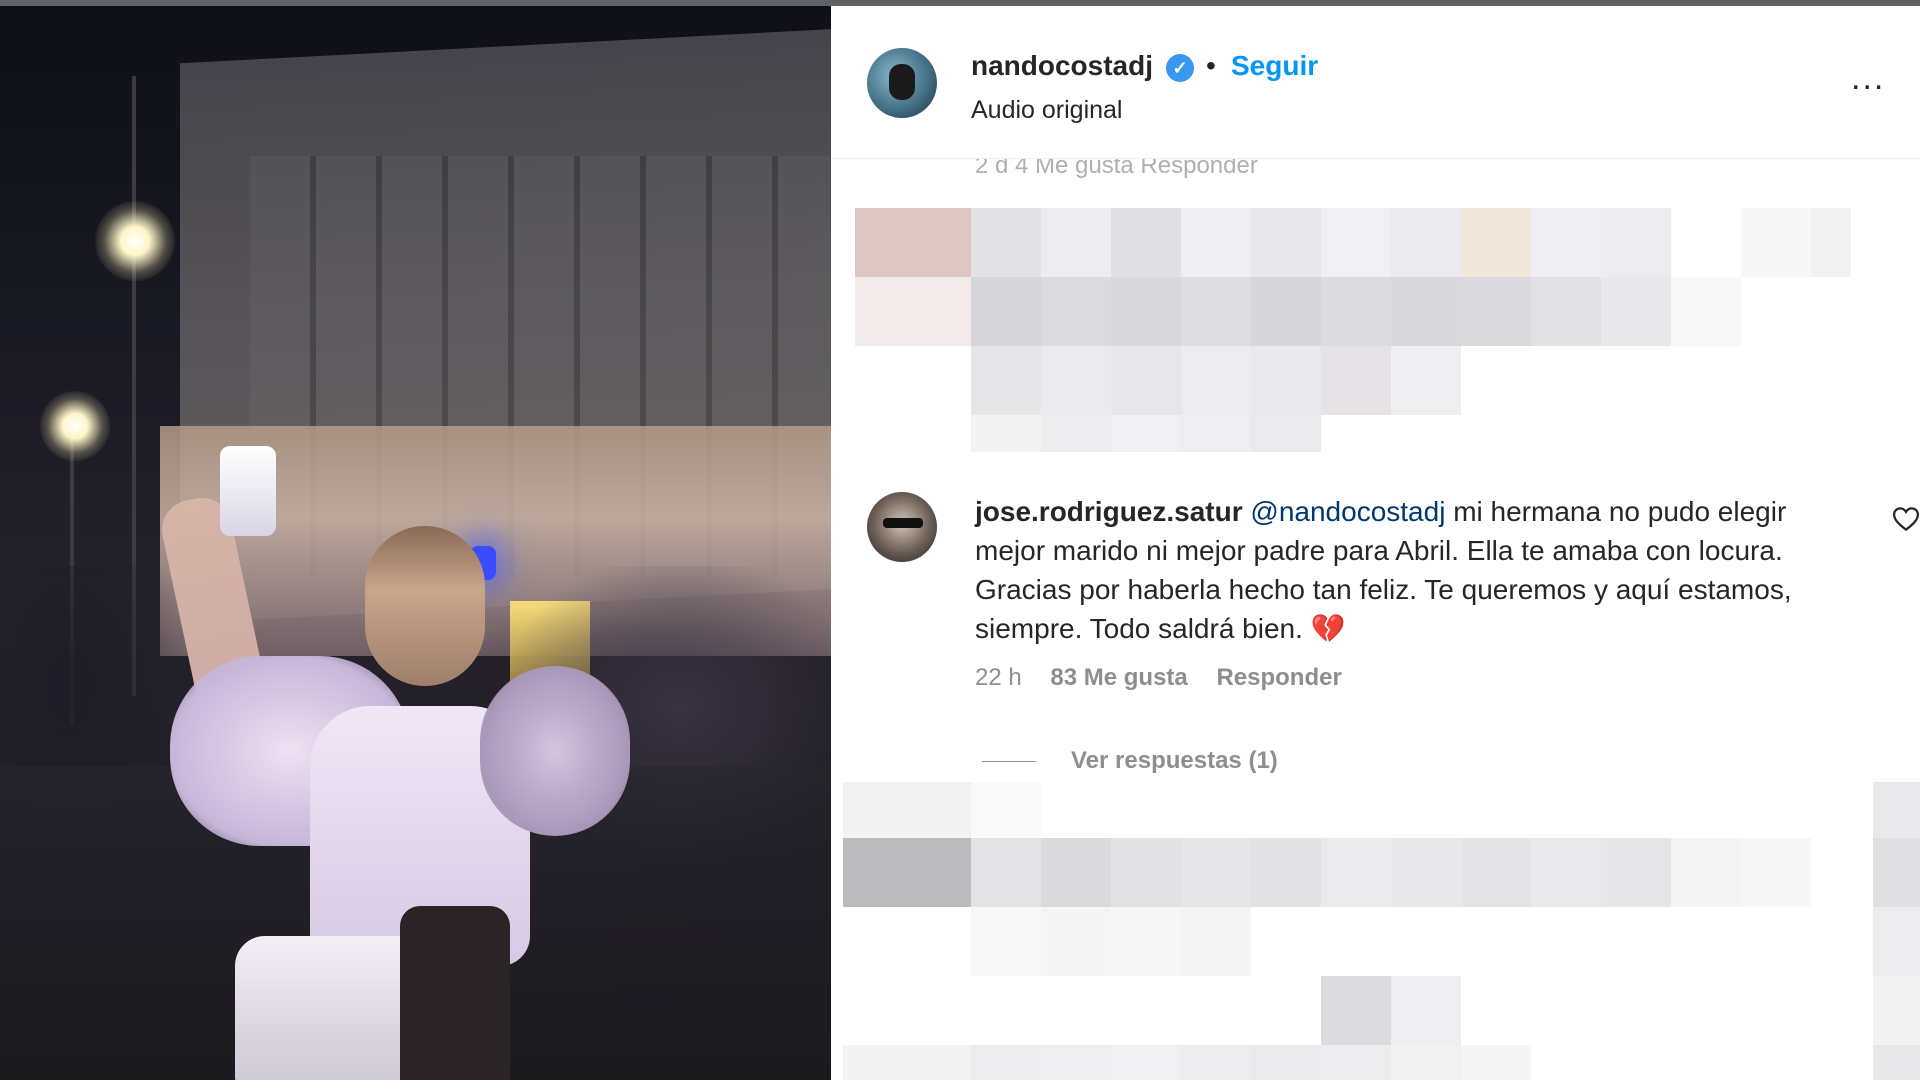  I want to click on follow-button: Seguir, so click(1274, 66).